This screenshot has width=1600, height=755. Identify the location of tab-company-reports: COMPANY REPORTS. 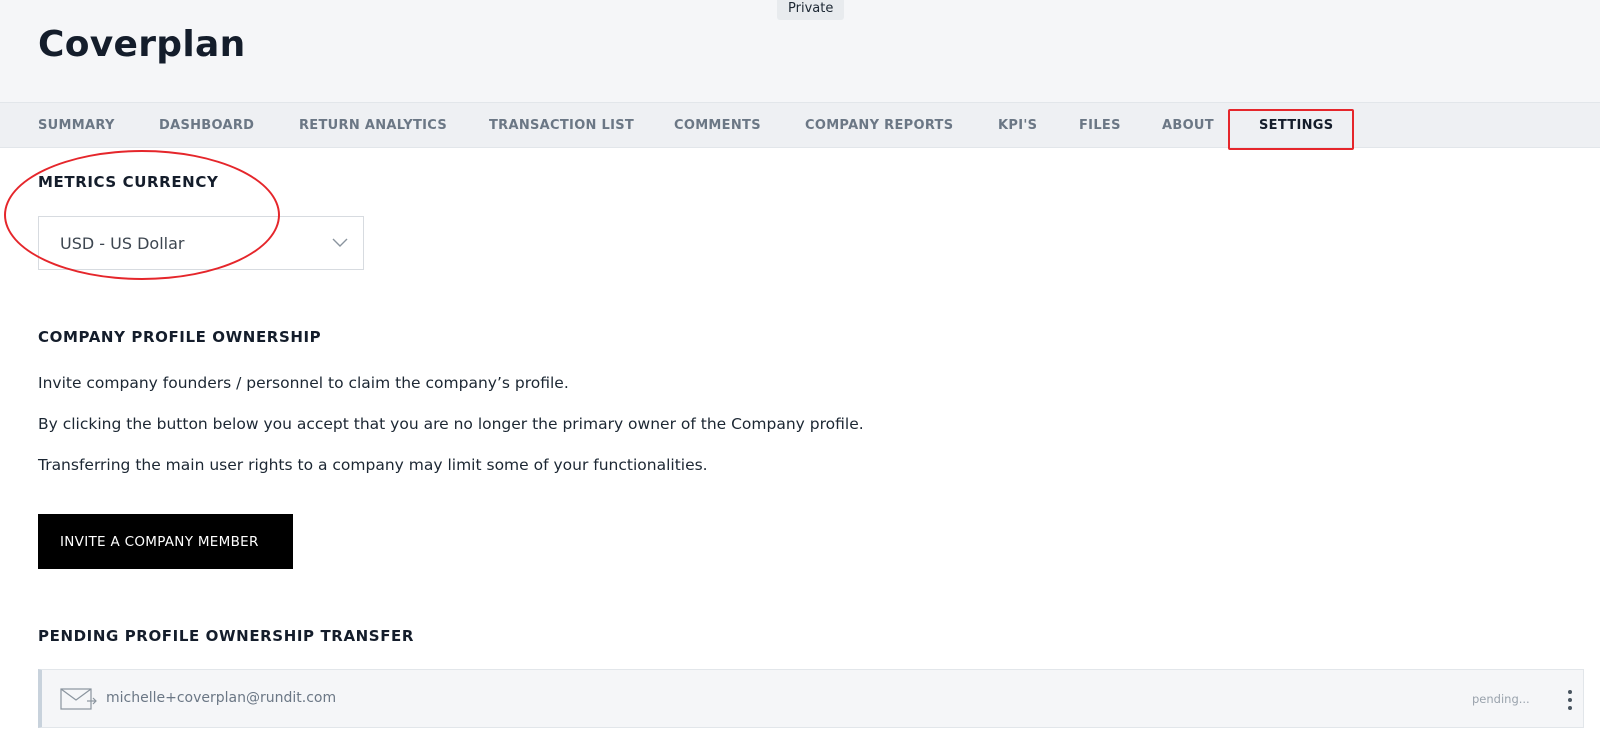
(879, 125).